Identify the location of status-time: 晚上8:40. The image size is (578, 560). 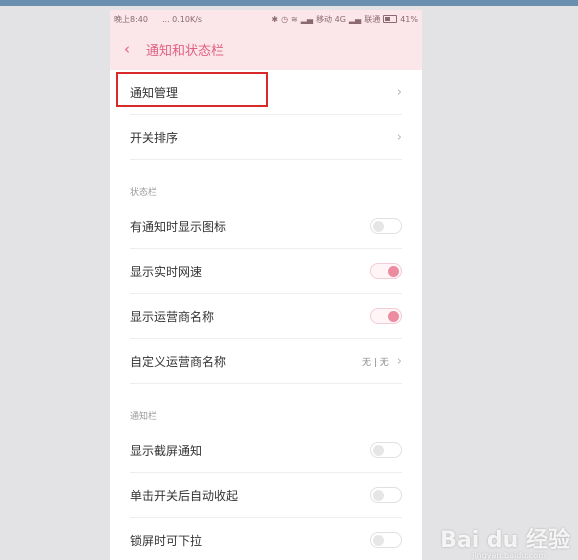
(131, 19).